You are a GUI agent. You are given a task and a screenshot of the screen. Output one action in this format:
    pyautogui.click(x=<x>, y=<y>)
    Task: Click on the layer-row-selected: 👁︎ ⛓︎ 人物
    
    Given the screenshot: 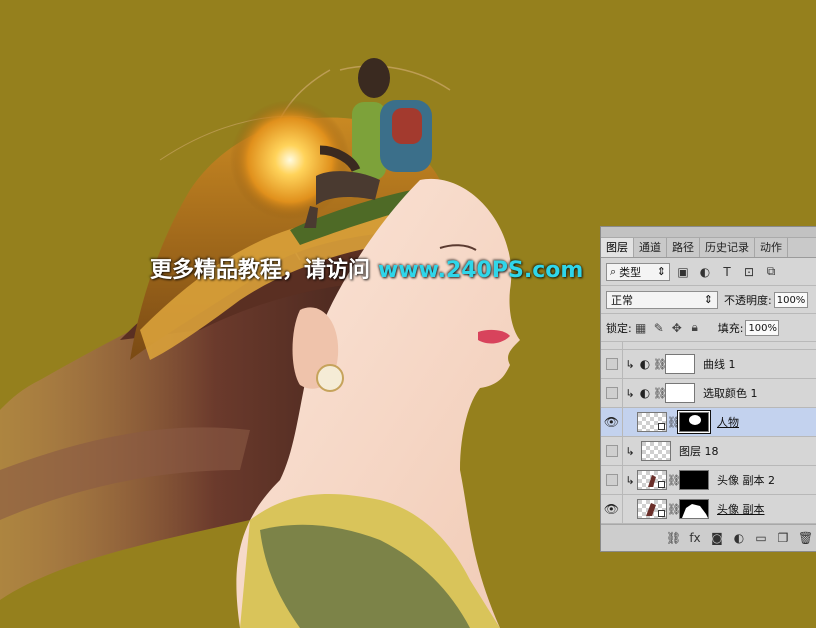 What is the action you would take?
    pyautogui.click(x=708, y=422)
    